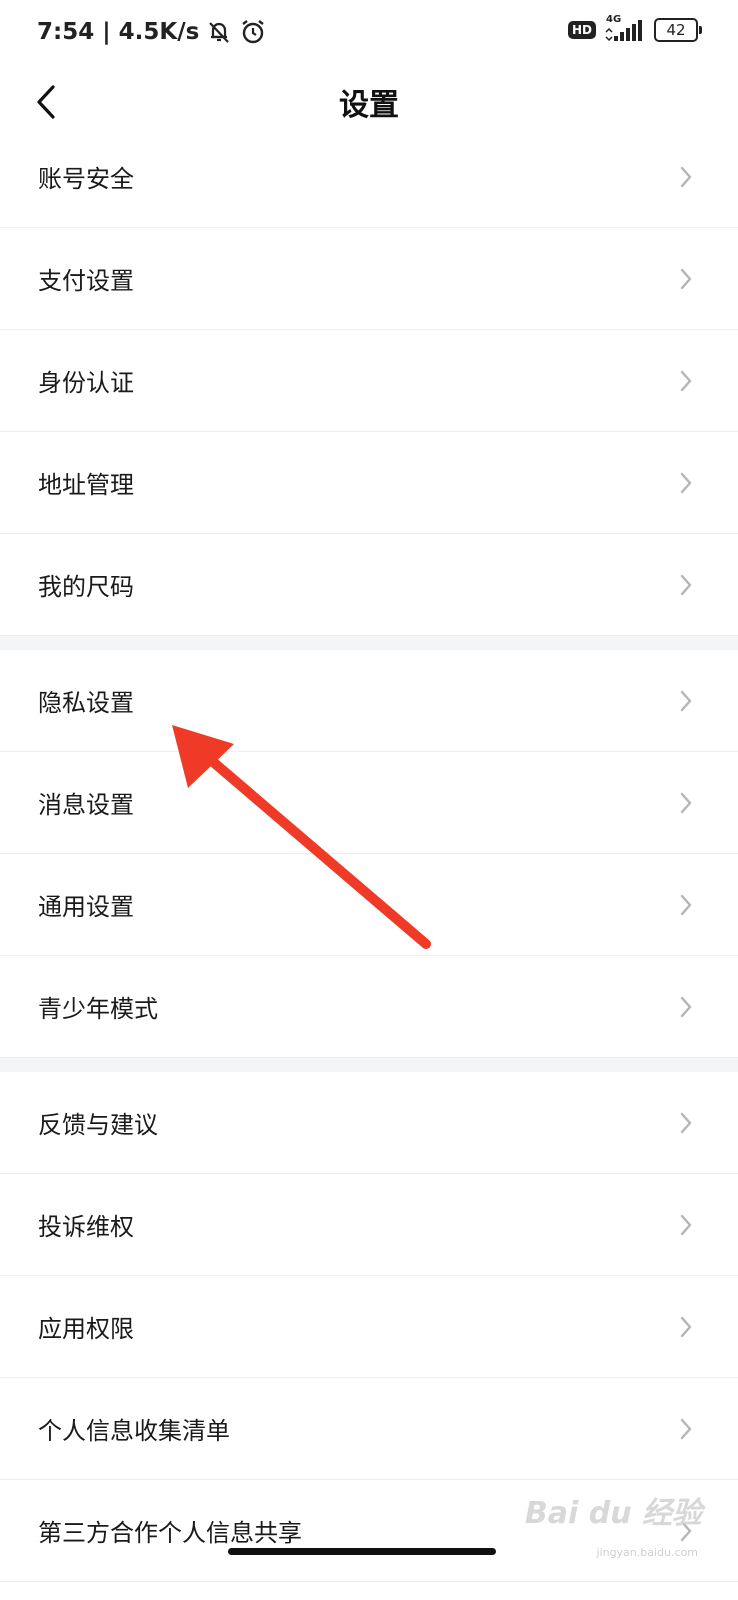  I want to click on settings-row-label: 地址管理, so click(86, 485).